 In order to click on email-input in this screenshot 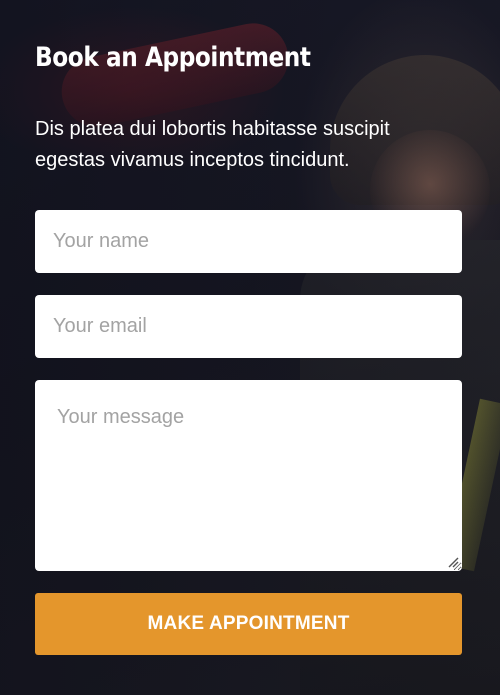, I will do `click(248, 326)`.